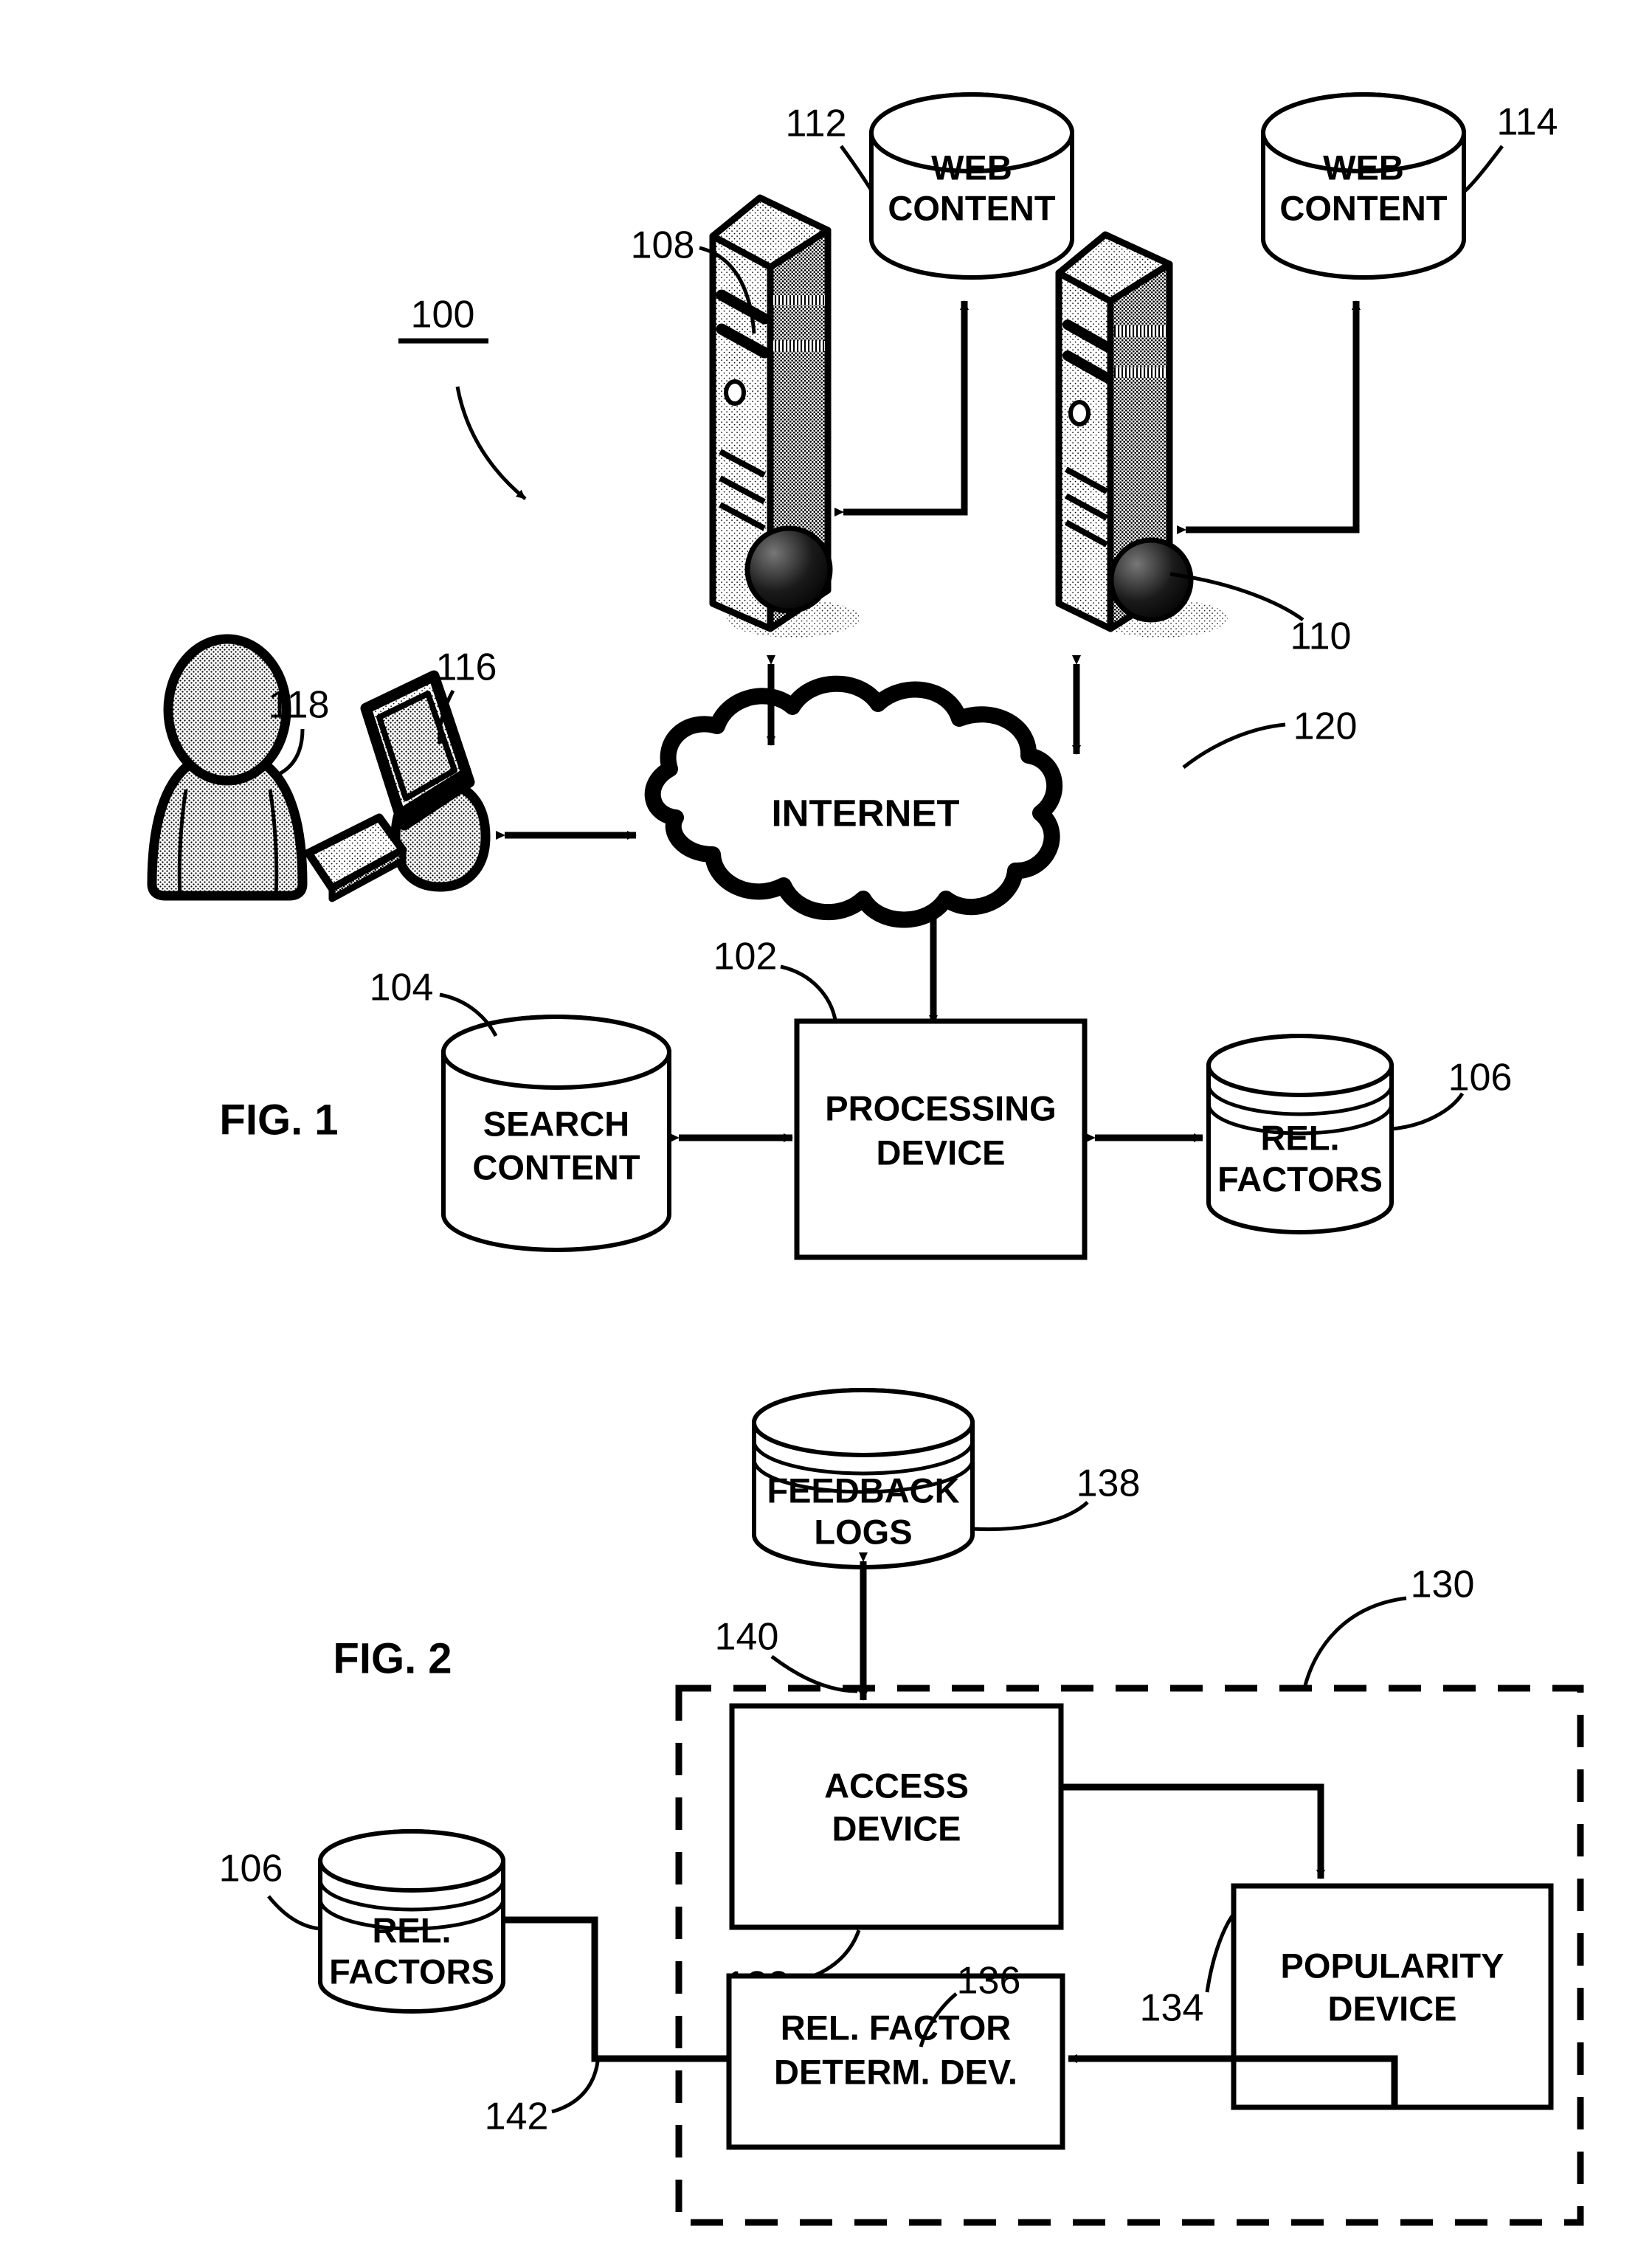 The image size is (1652, 2263). I want to click on web-content-cylinder-112: WEB CONTENT, so click(972, 186).